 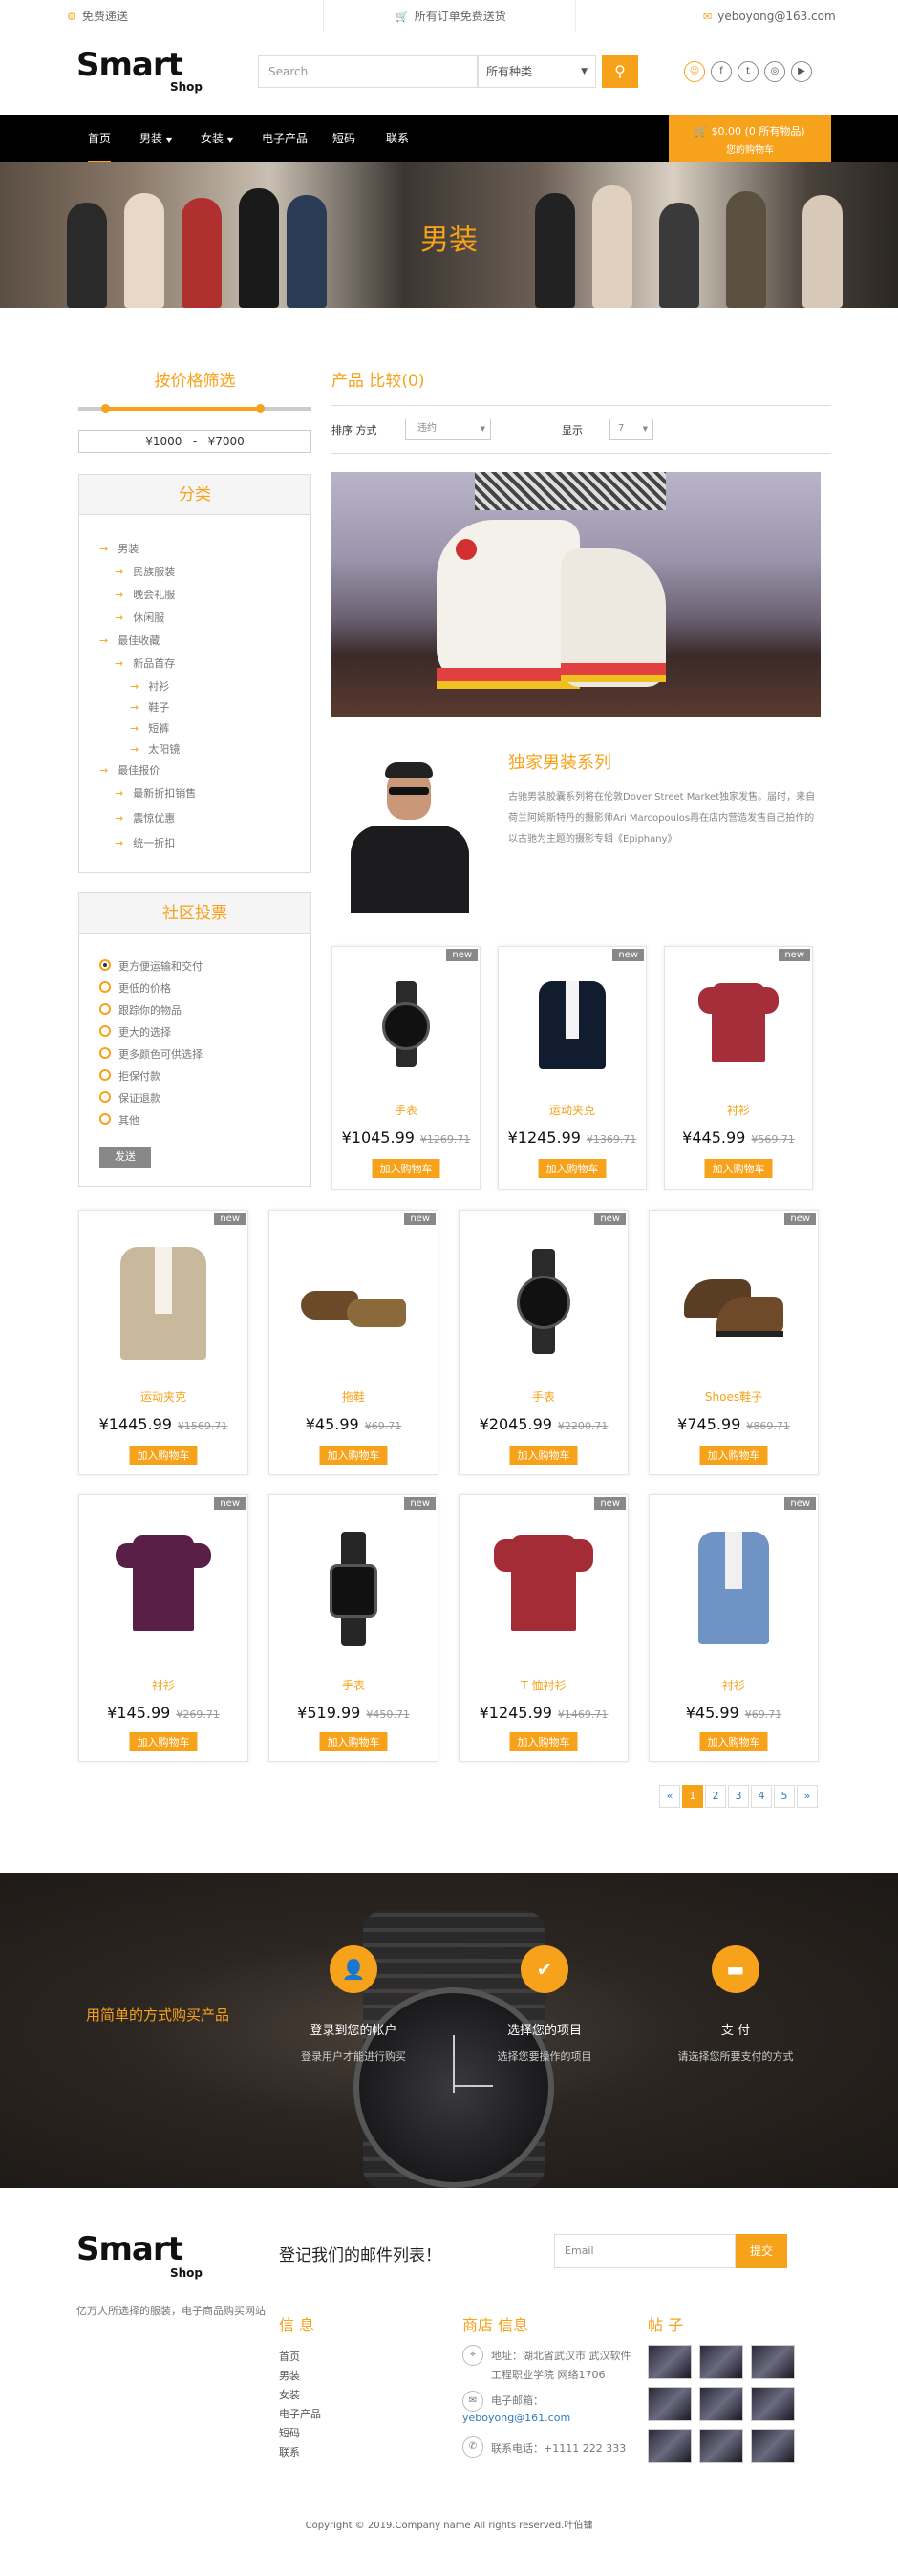 I want to click on category-item: → 太阳镜, so click(x=155, y=749).